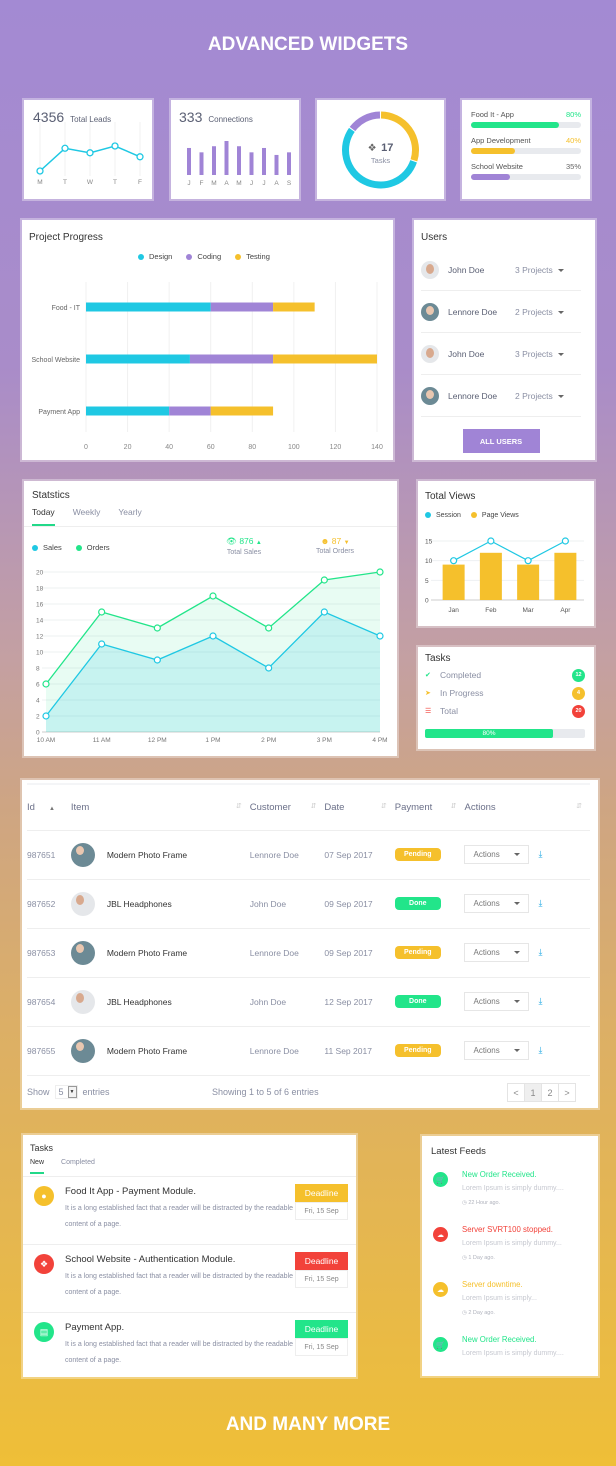 The image size is (616, 1466). I want to click on session-point, so click(528, 561).